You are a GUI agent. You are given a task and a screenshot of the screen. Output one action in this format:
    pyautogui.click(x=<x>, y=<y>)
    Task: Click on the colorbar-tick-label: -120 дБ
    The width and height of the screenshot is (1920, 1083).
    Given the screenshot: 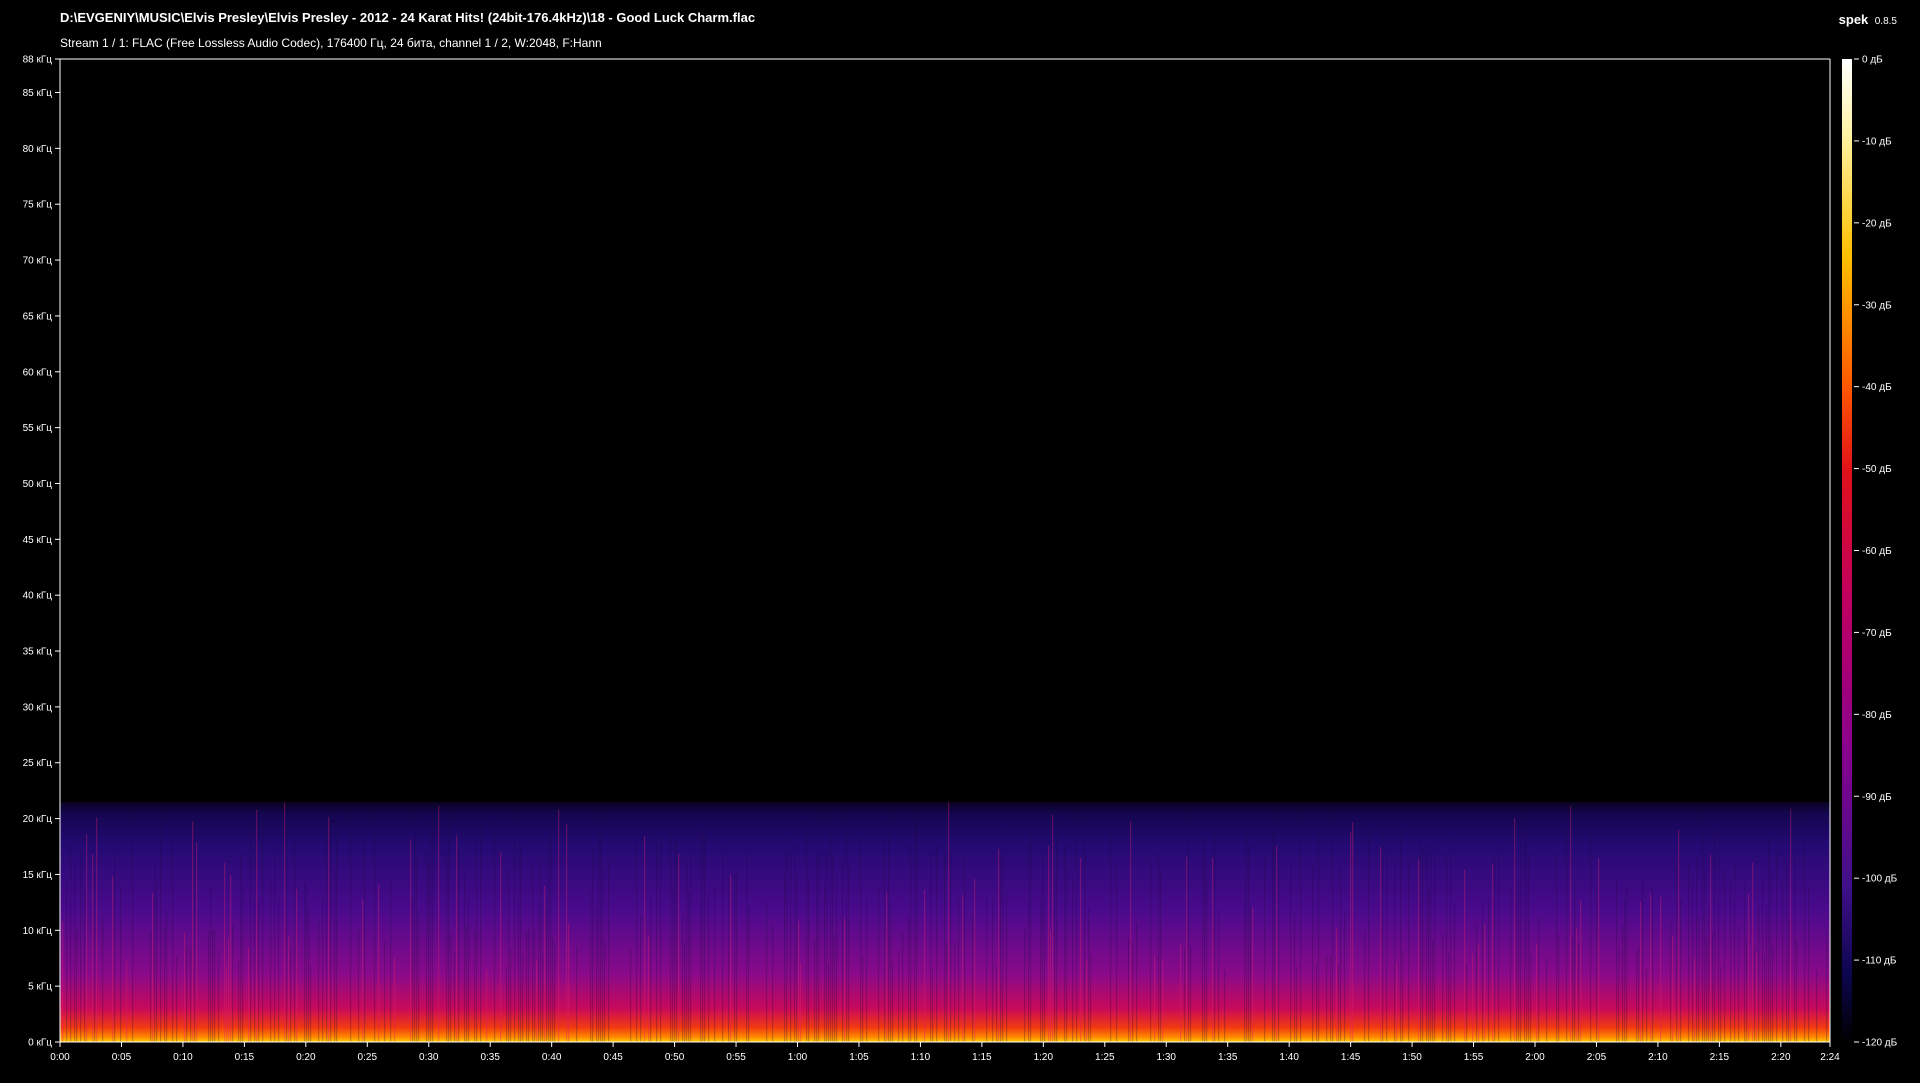 What is the action you would take?
    pyautogui.click(x=1880, y=1043)
    